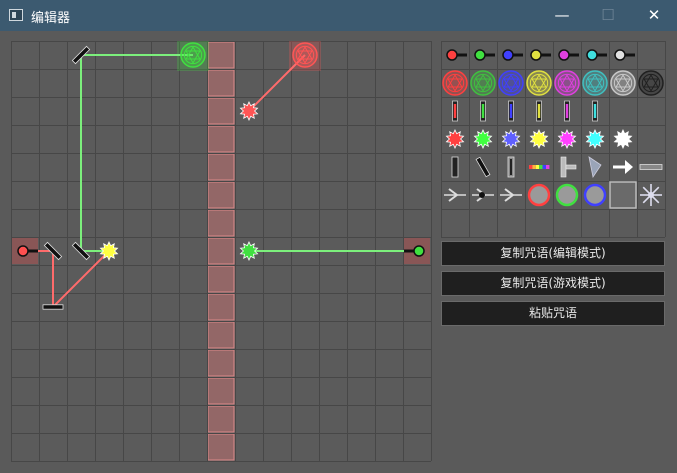 Image resolution: width=677 pixels, height=473 pixels. Describe the element at coordinates (51, 18) in the screenshot. I see `window-title: 编辑器` at that location.